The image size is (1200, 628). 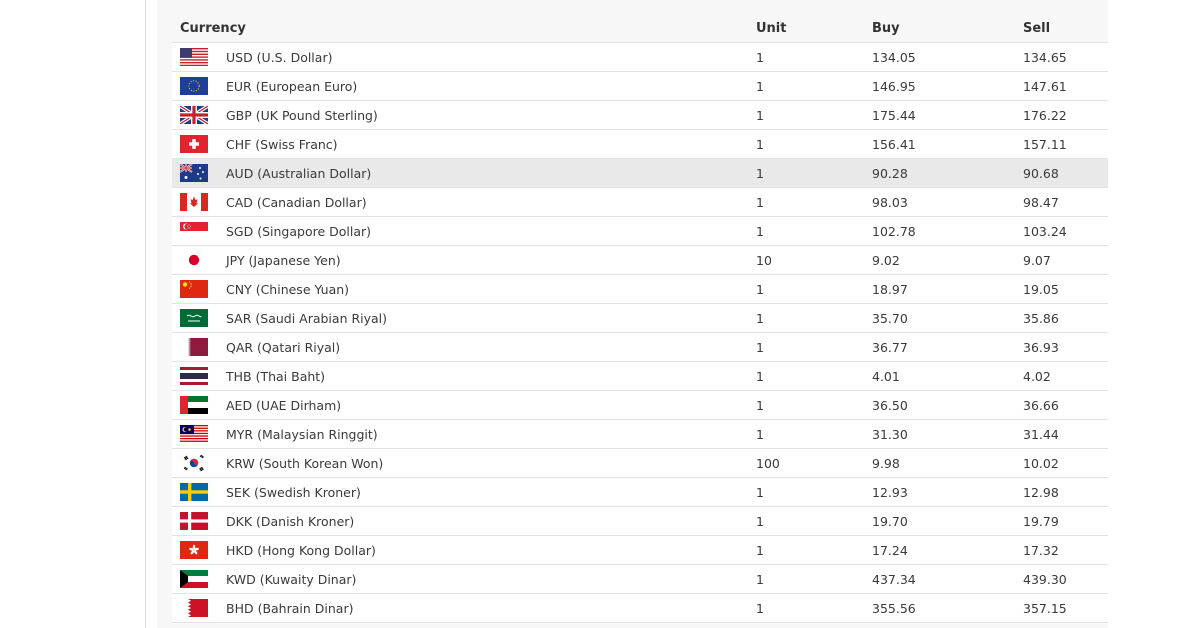 I want to click on cell-unit: 10, so click(x=764, y=260).